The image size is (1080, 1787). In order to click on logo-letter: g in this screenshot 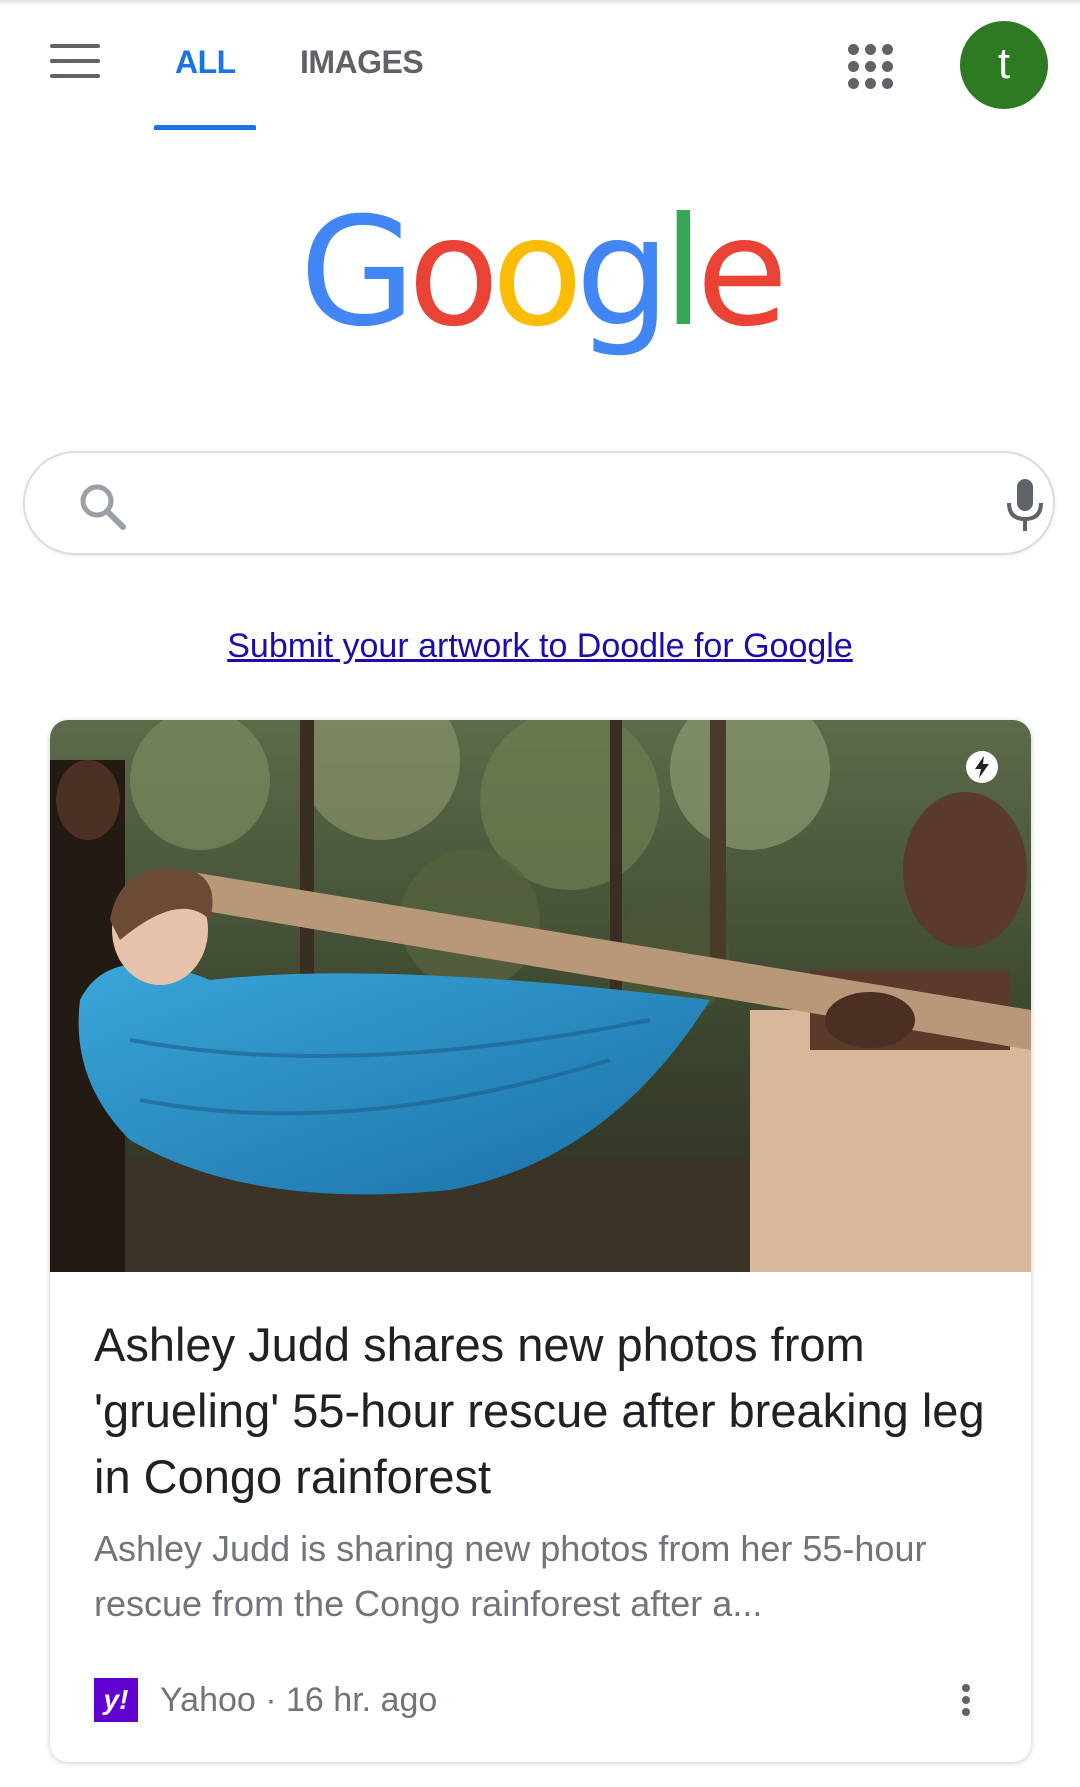, I will do `click(622, 273)`.